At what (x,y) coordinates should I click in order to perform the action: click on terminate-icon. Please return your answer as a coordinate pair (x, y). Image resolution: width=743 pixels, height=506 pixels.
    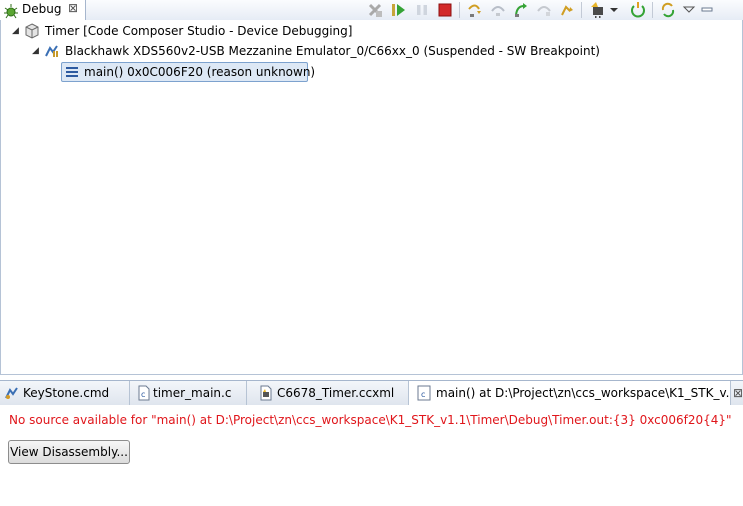
    Looking at the image, I should click on (445, 10).